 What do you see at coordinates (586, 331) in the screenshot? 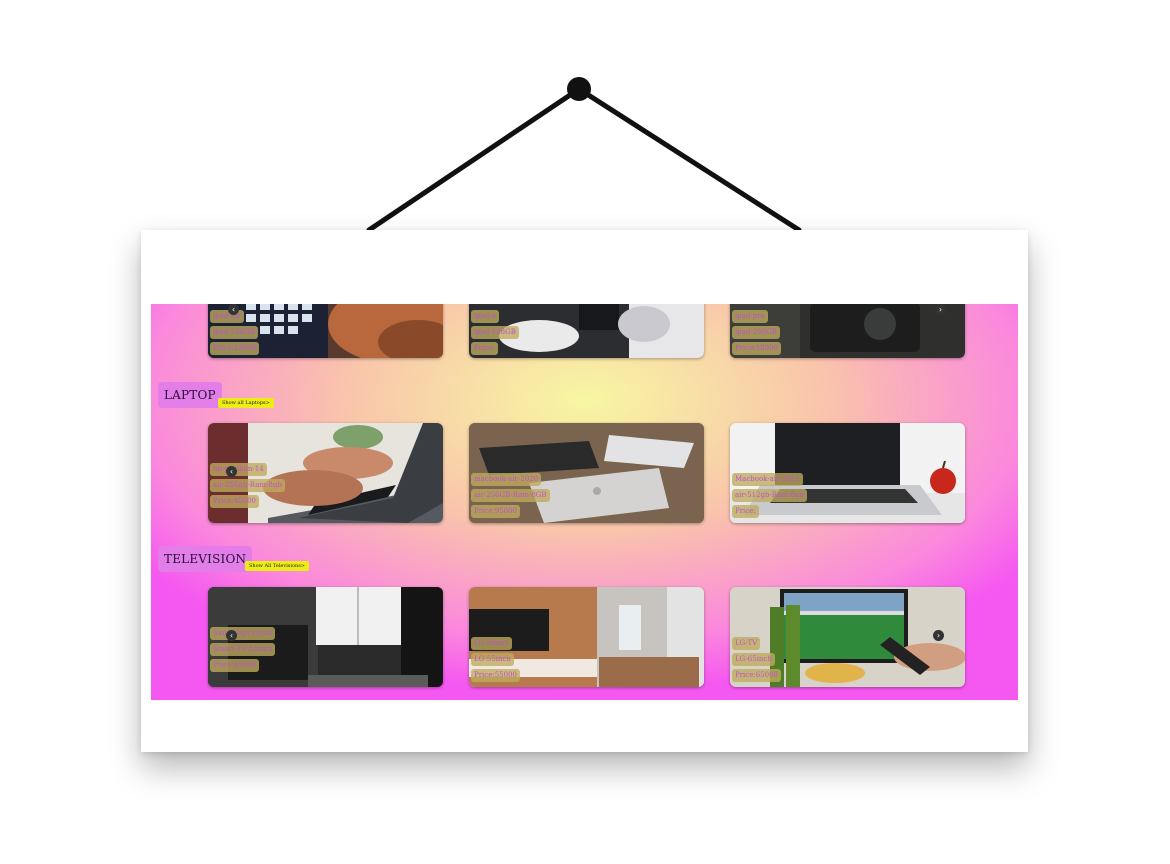
I see `product-card: ipad-a ipad-128GB Price:` at bounding box center [586, 331].